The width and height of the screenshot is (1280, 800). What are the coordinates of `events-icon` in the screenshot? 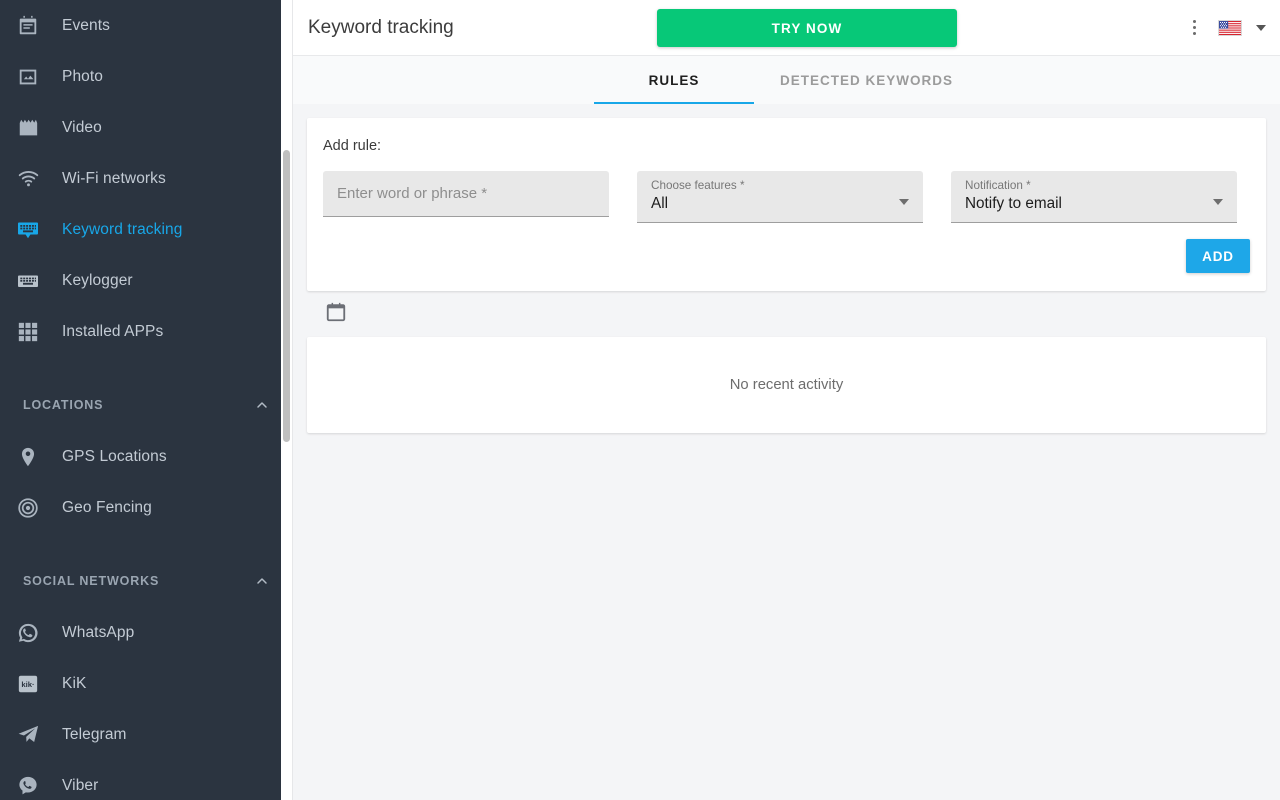 It's located at (28, 26).